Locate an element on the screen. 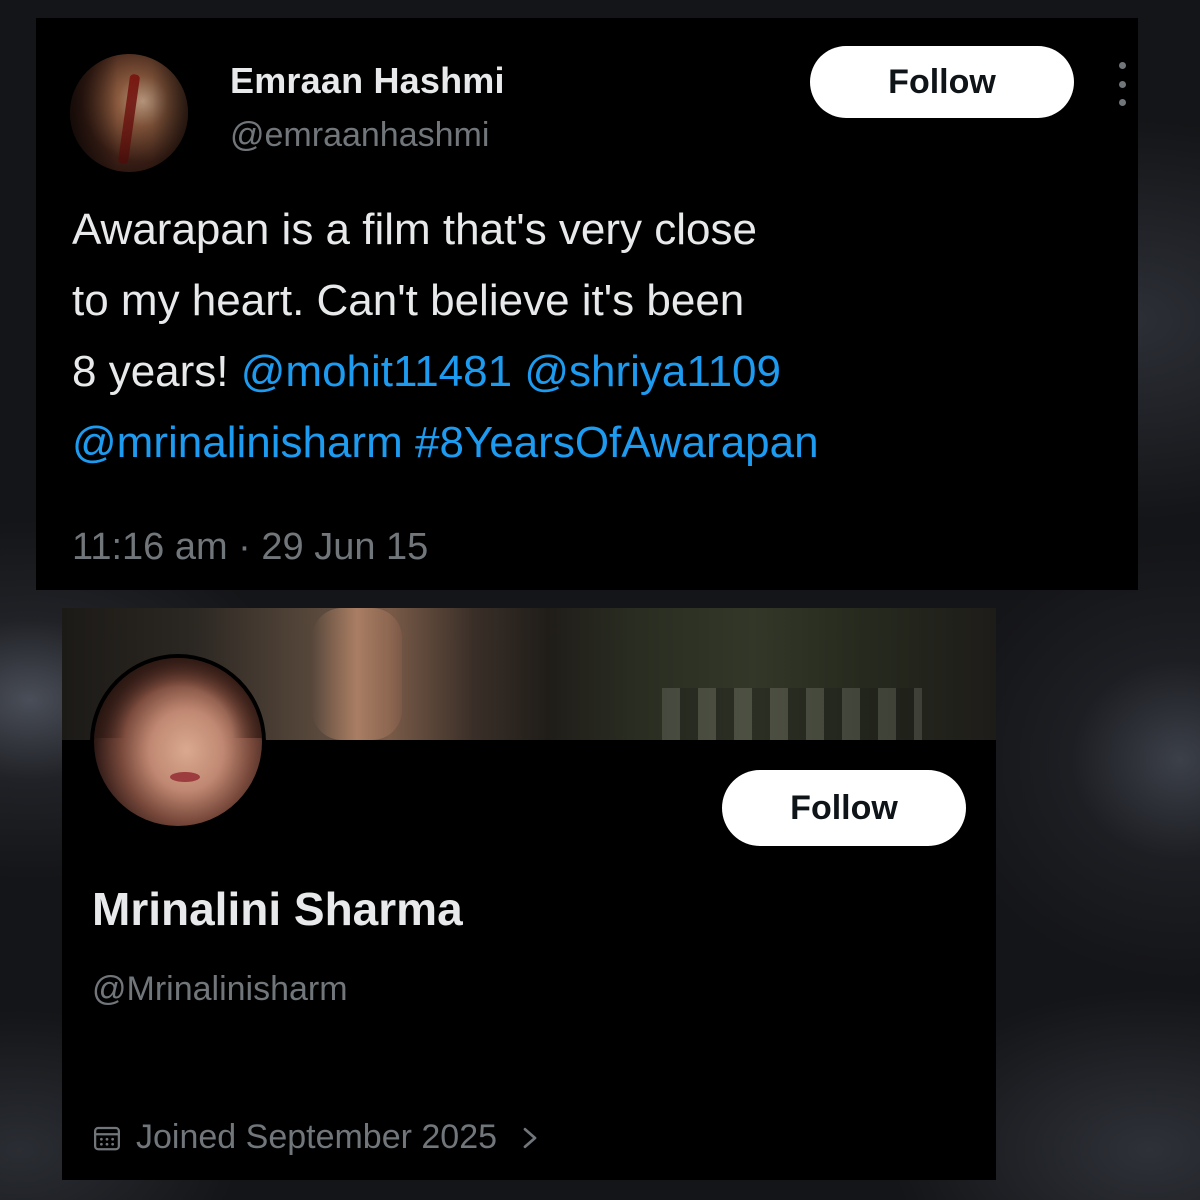 The height and width of the screenshot is (1200, 1200). tweet-author-avatar is located at coordinates (129, 113).